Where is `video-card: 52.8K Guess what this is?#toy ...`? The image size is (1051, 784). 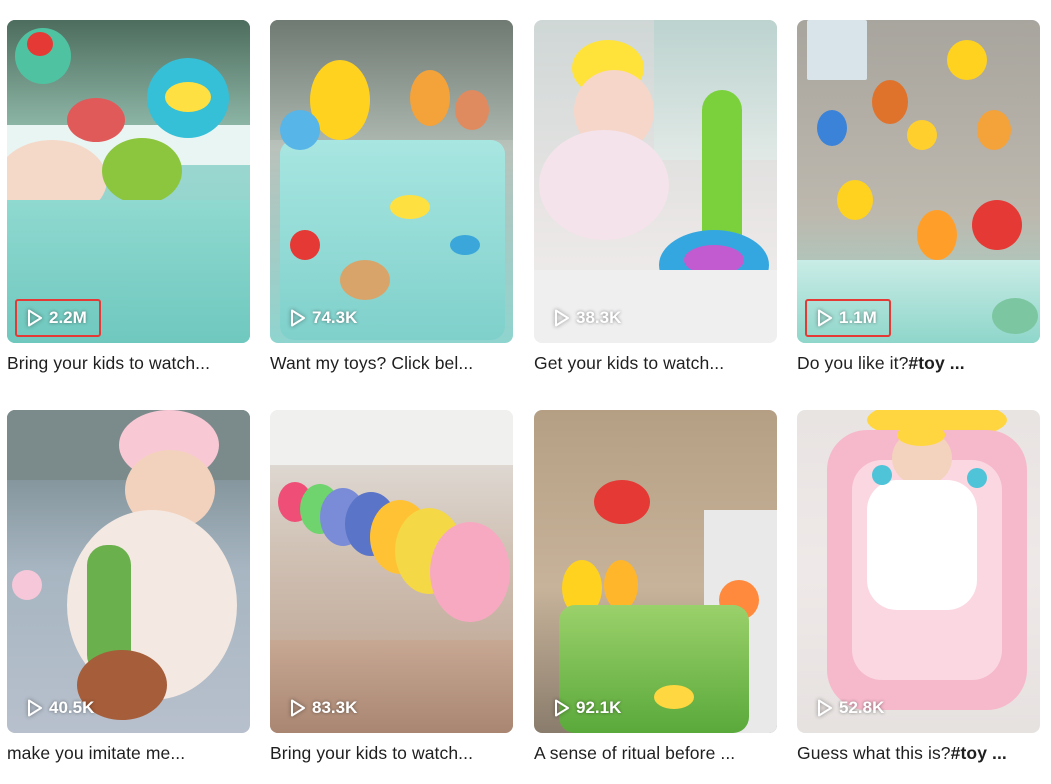
video-card: 52.8K Guess what this is?#toy ... is located at coordinates (918, 587).